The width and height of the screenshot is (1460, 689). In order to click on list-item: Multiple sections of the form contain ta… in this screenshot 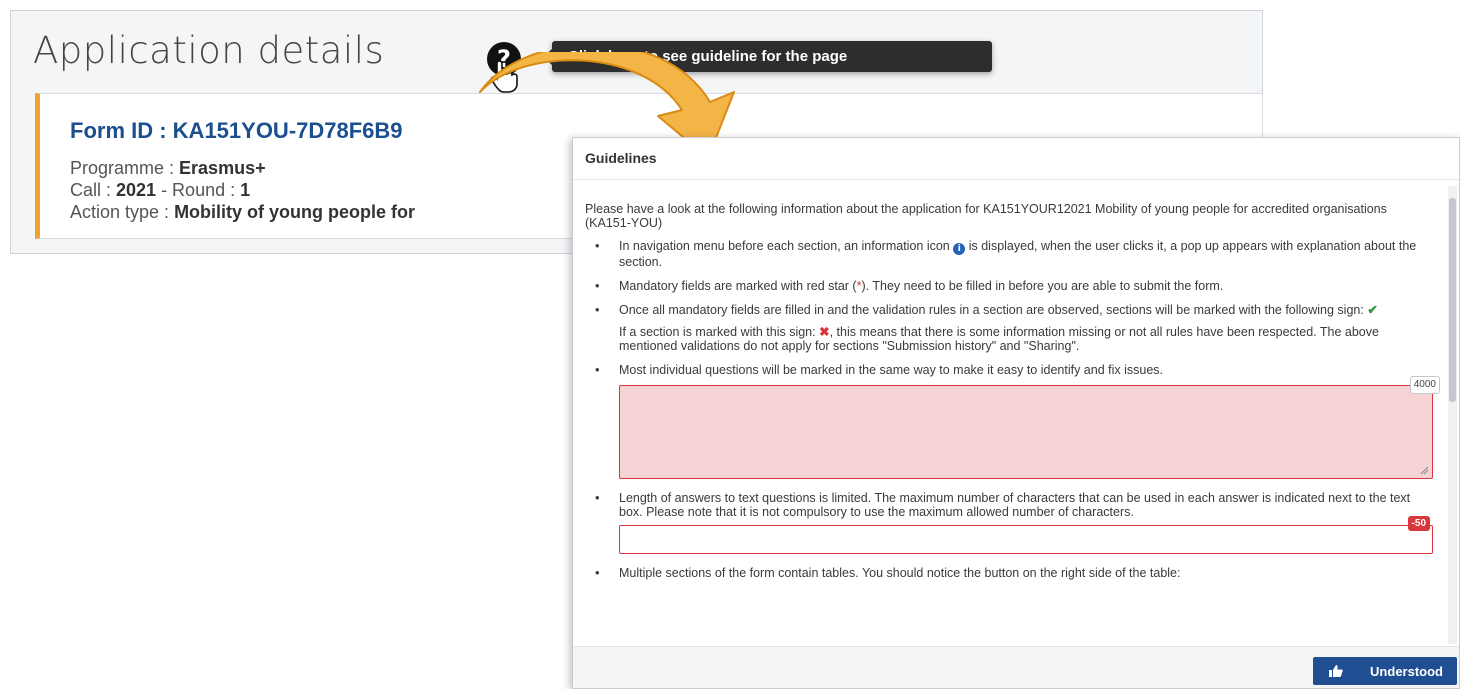, I will do `click(1010, 573)`.